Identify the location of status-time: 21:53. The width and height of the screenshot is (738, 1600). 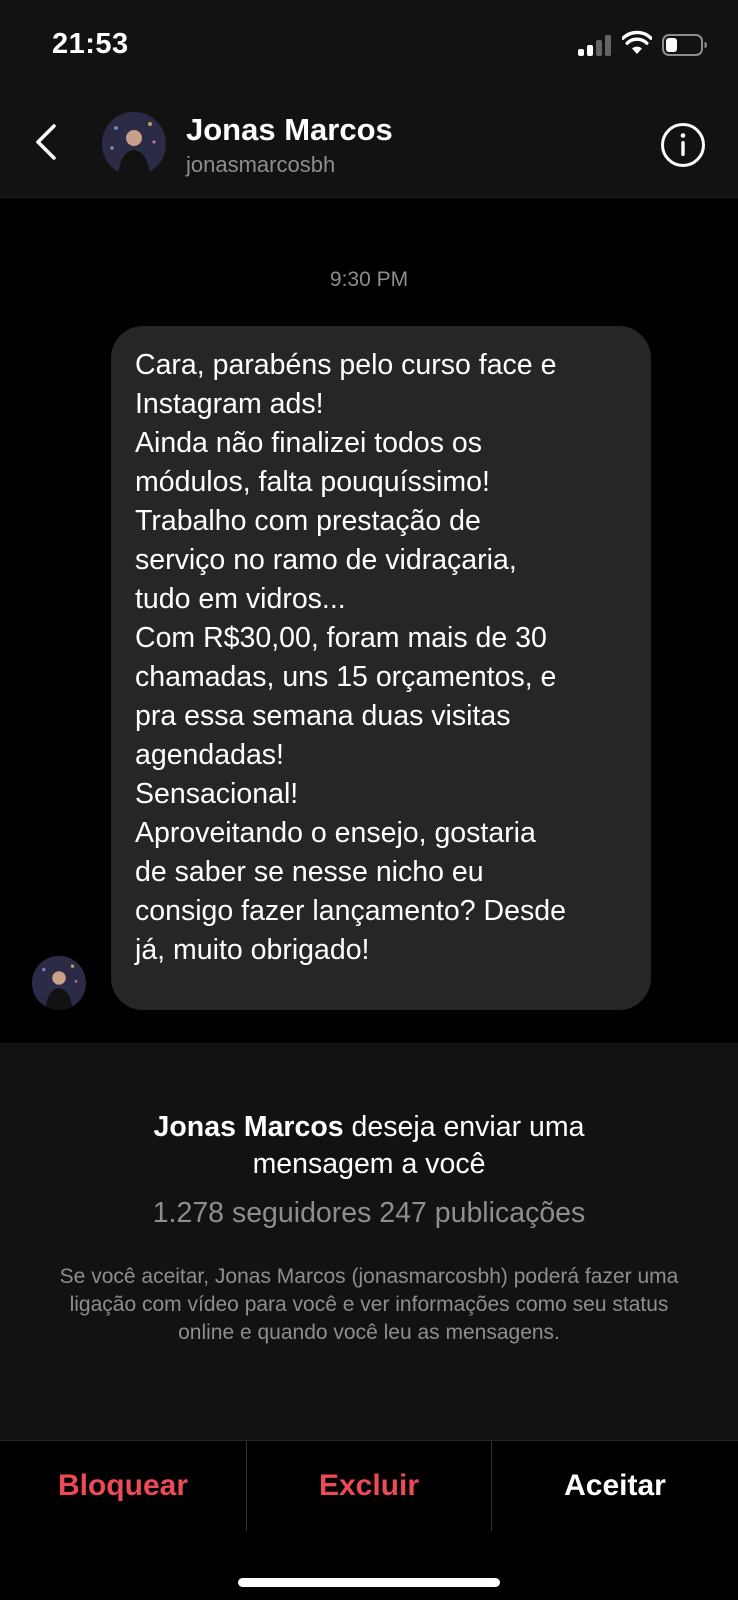
(90, 44).